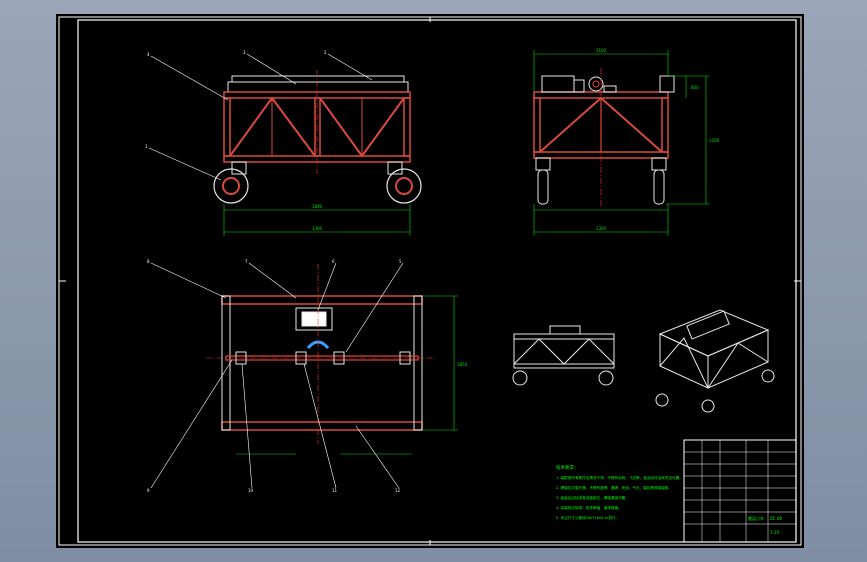 The image size is (867, 562). Describe the element at coordinates (756, 518) in the screenshot. I see `tb-drawing-name: 搬运小车` at that location.